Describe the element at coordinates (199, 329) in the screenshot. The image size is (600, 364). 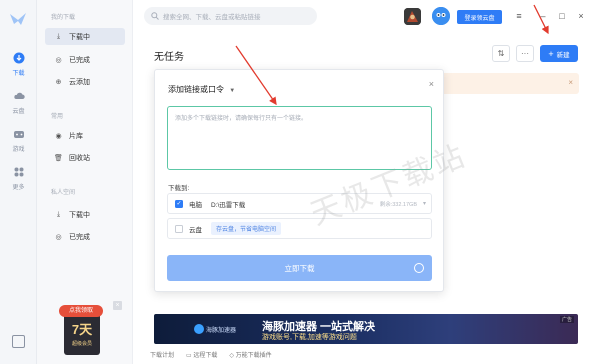
I see `dolphin-logo-icon` at that location.